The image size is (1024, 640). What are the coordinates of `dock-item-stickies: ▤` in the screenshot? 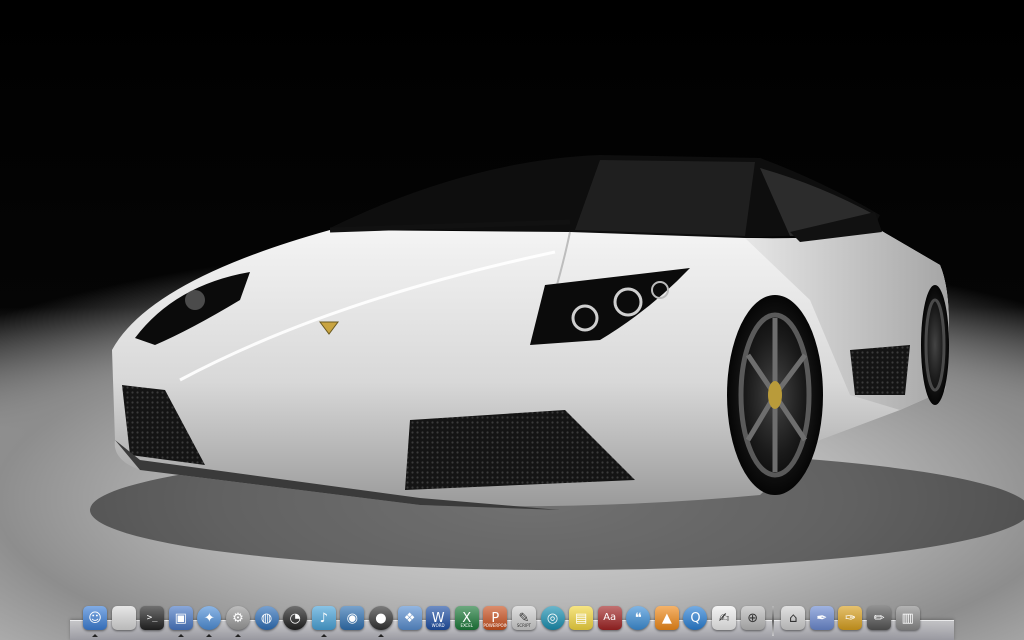 It's located at (581, 619).